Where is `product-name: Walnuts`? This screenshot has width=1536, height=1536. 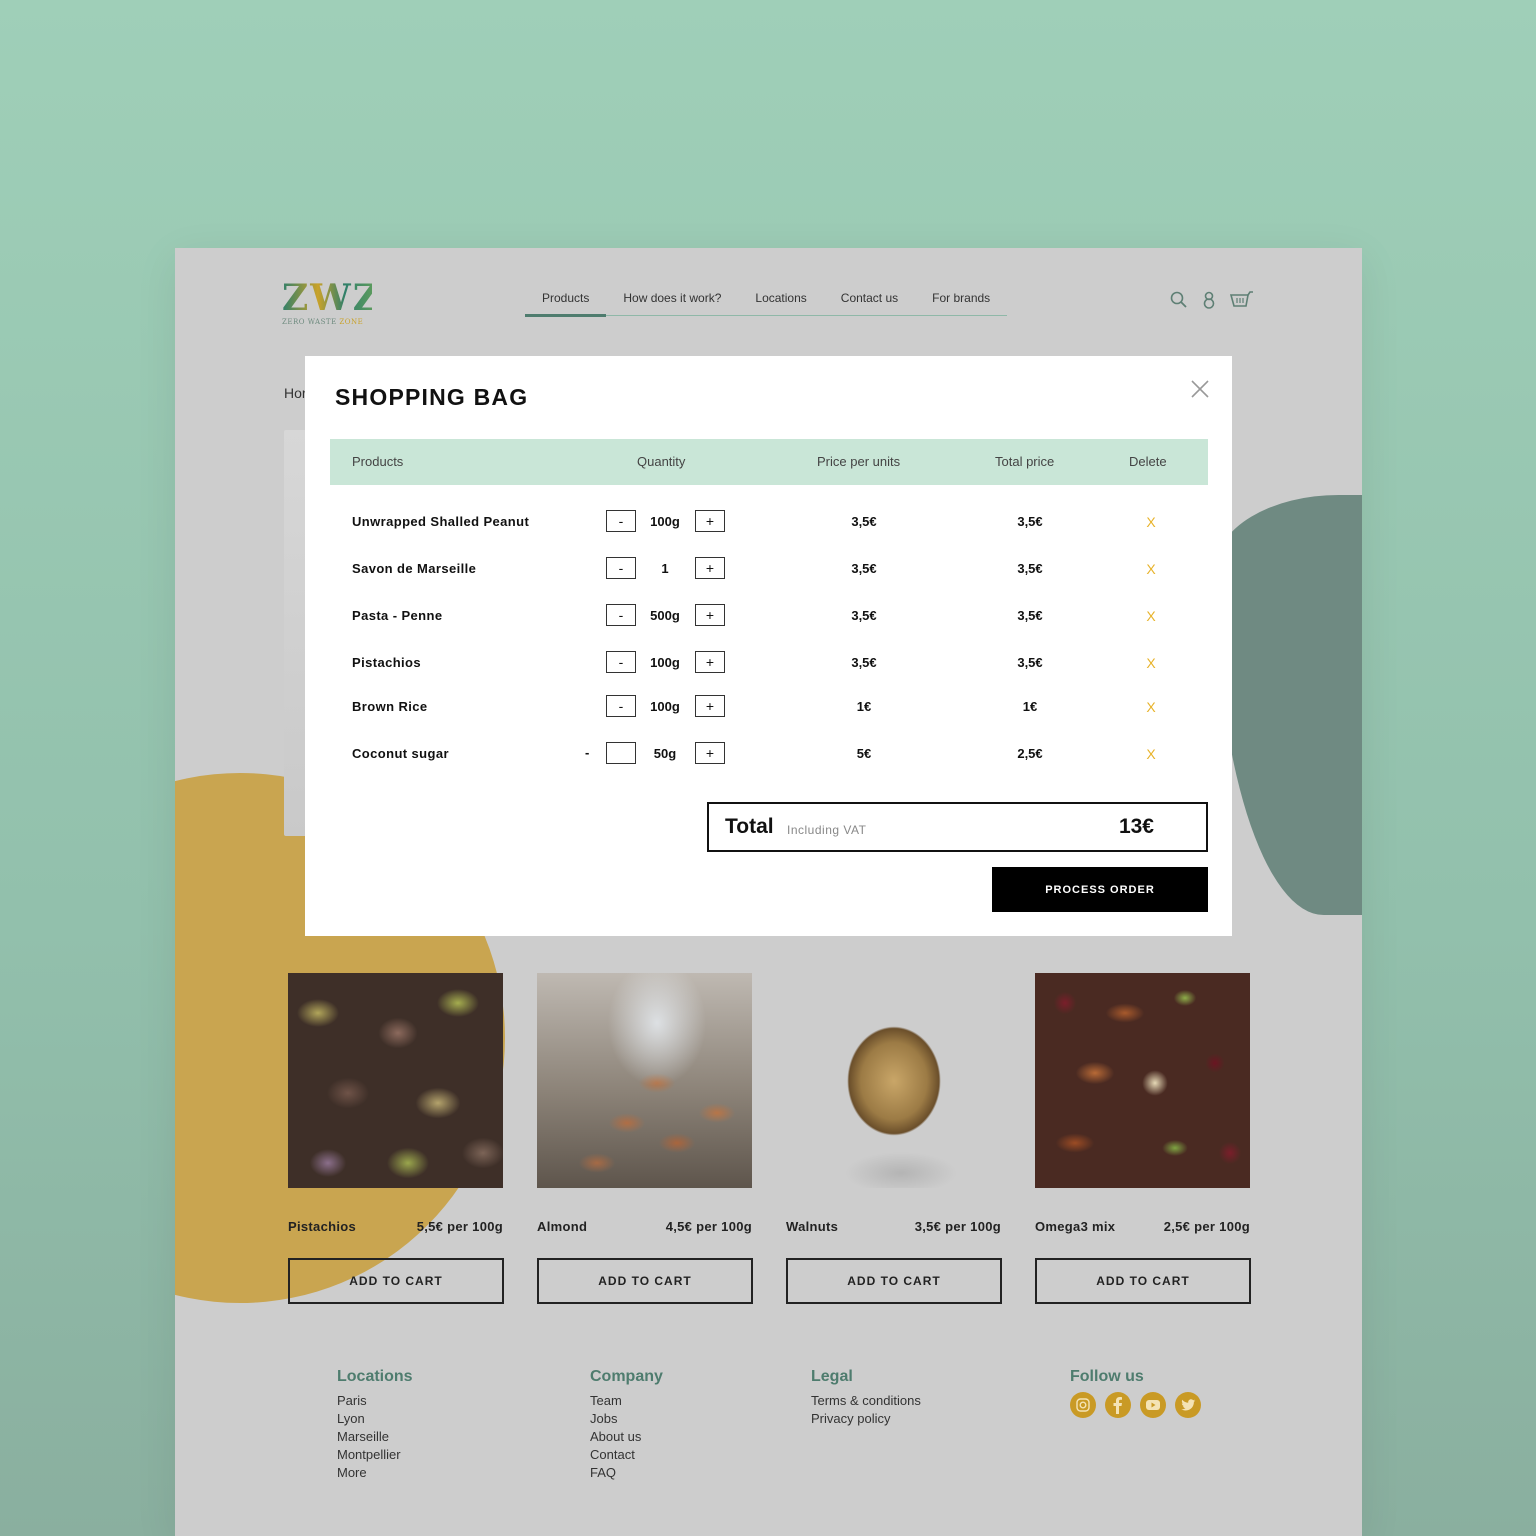 product-name: Walnuts is located at coordinates (812, 1226).